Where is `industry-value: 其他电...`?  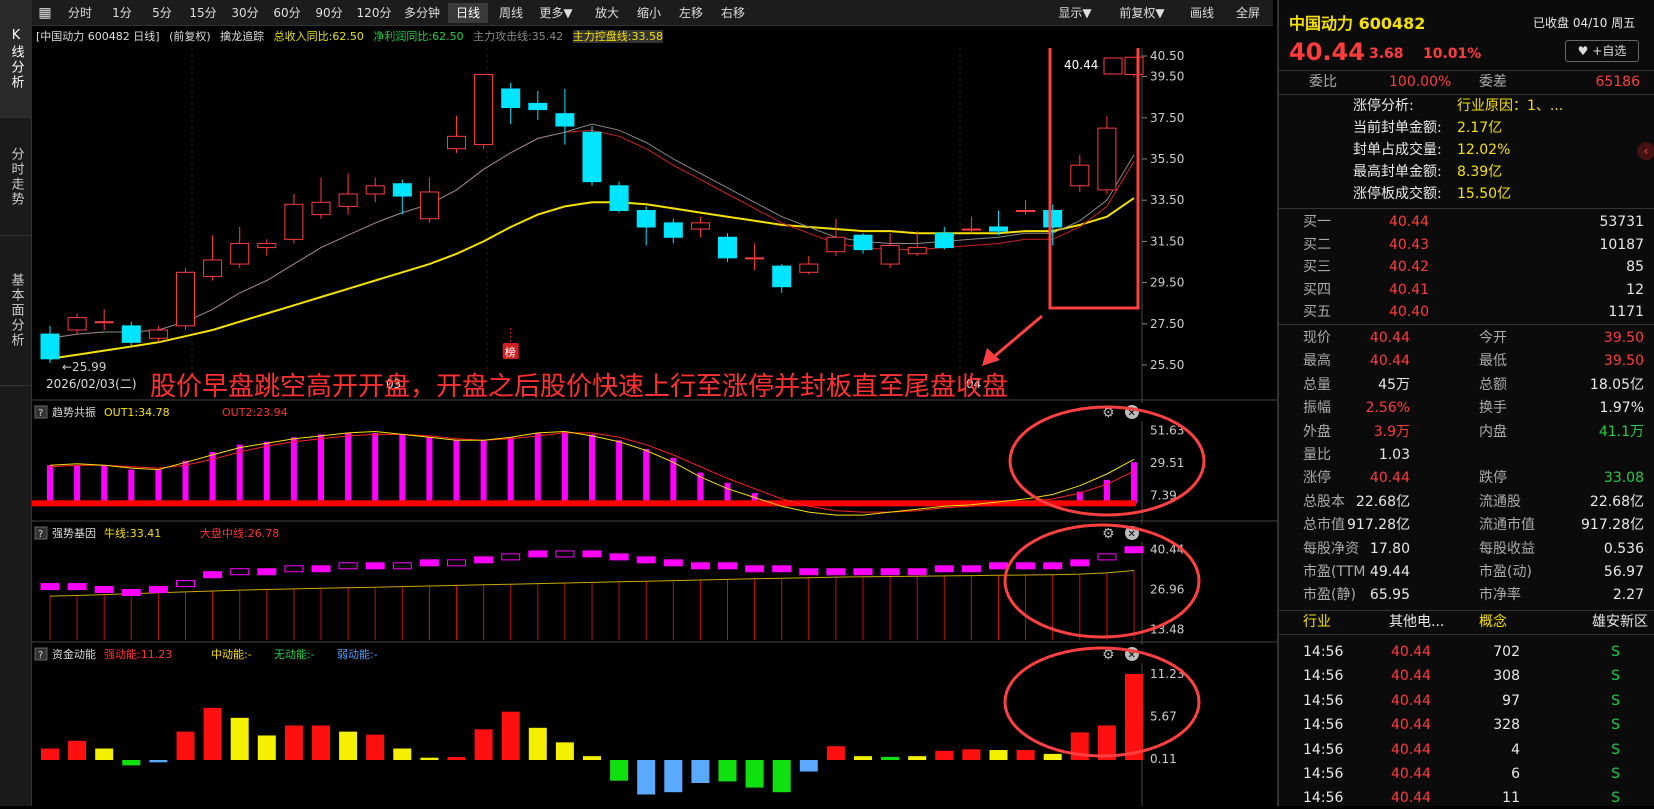
industry-value: 其他电... is located at coordinates (1416, 622).